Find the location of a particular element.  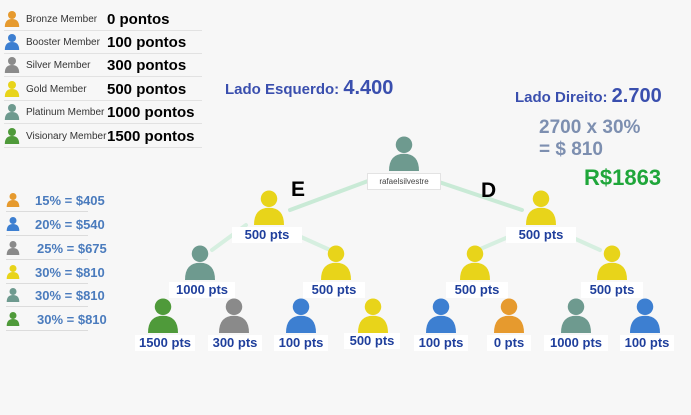

member-points: 1500 pts is located at coordinates (165, 343).